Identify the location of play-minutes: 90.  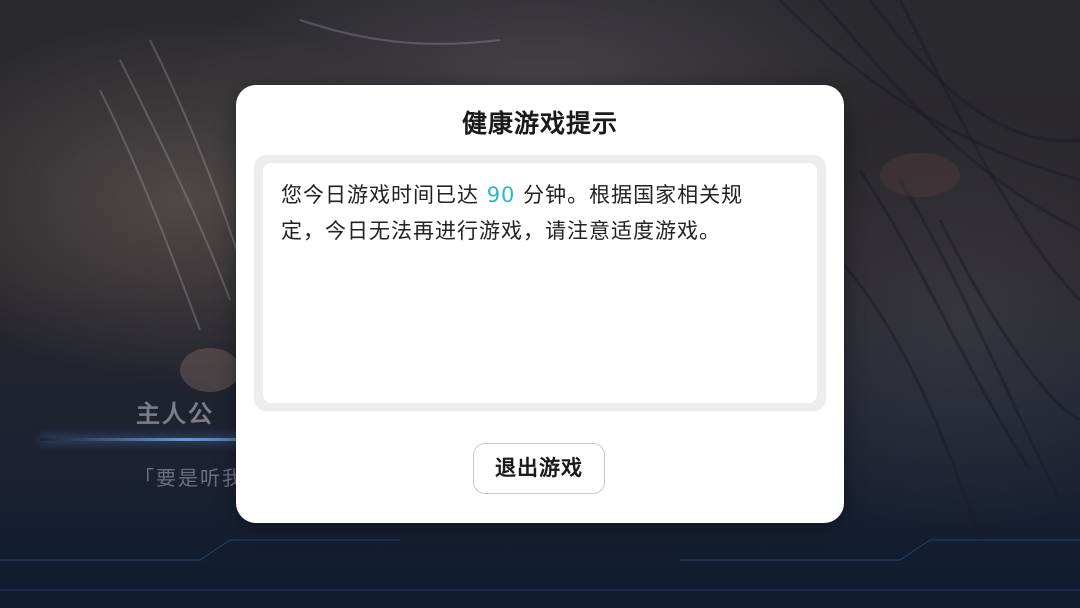
(501, 195).